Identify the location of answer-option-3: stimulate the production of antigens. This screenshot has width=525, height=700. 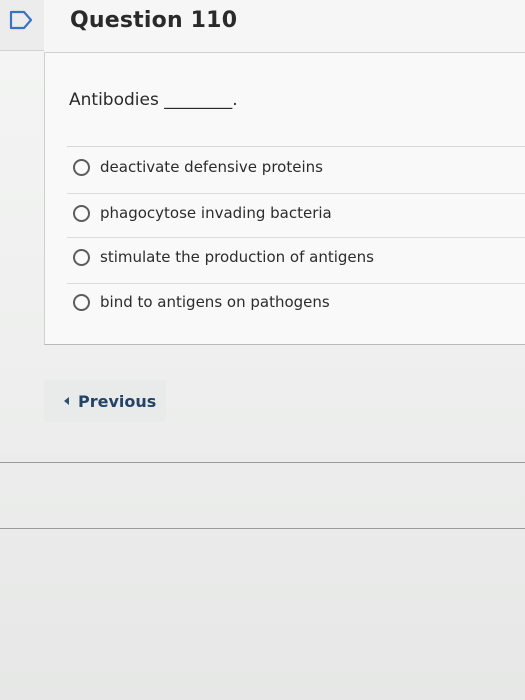
(293, 257).